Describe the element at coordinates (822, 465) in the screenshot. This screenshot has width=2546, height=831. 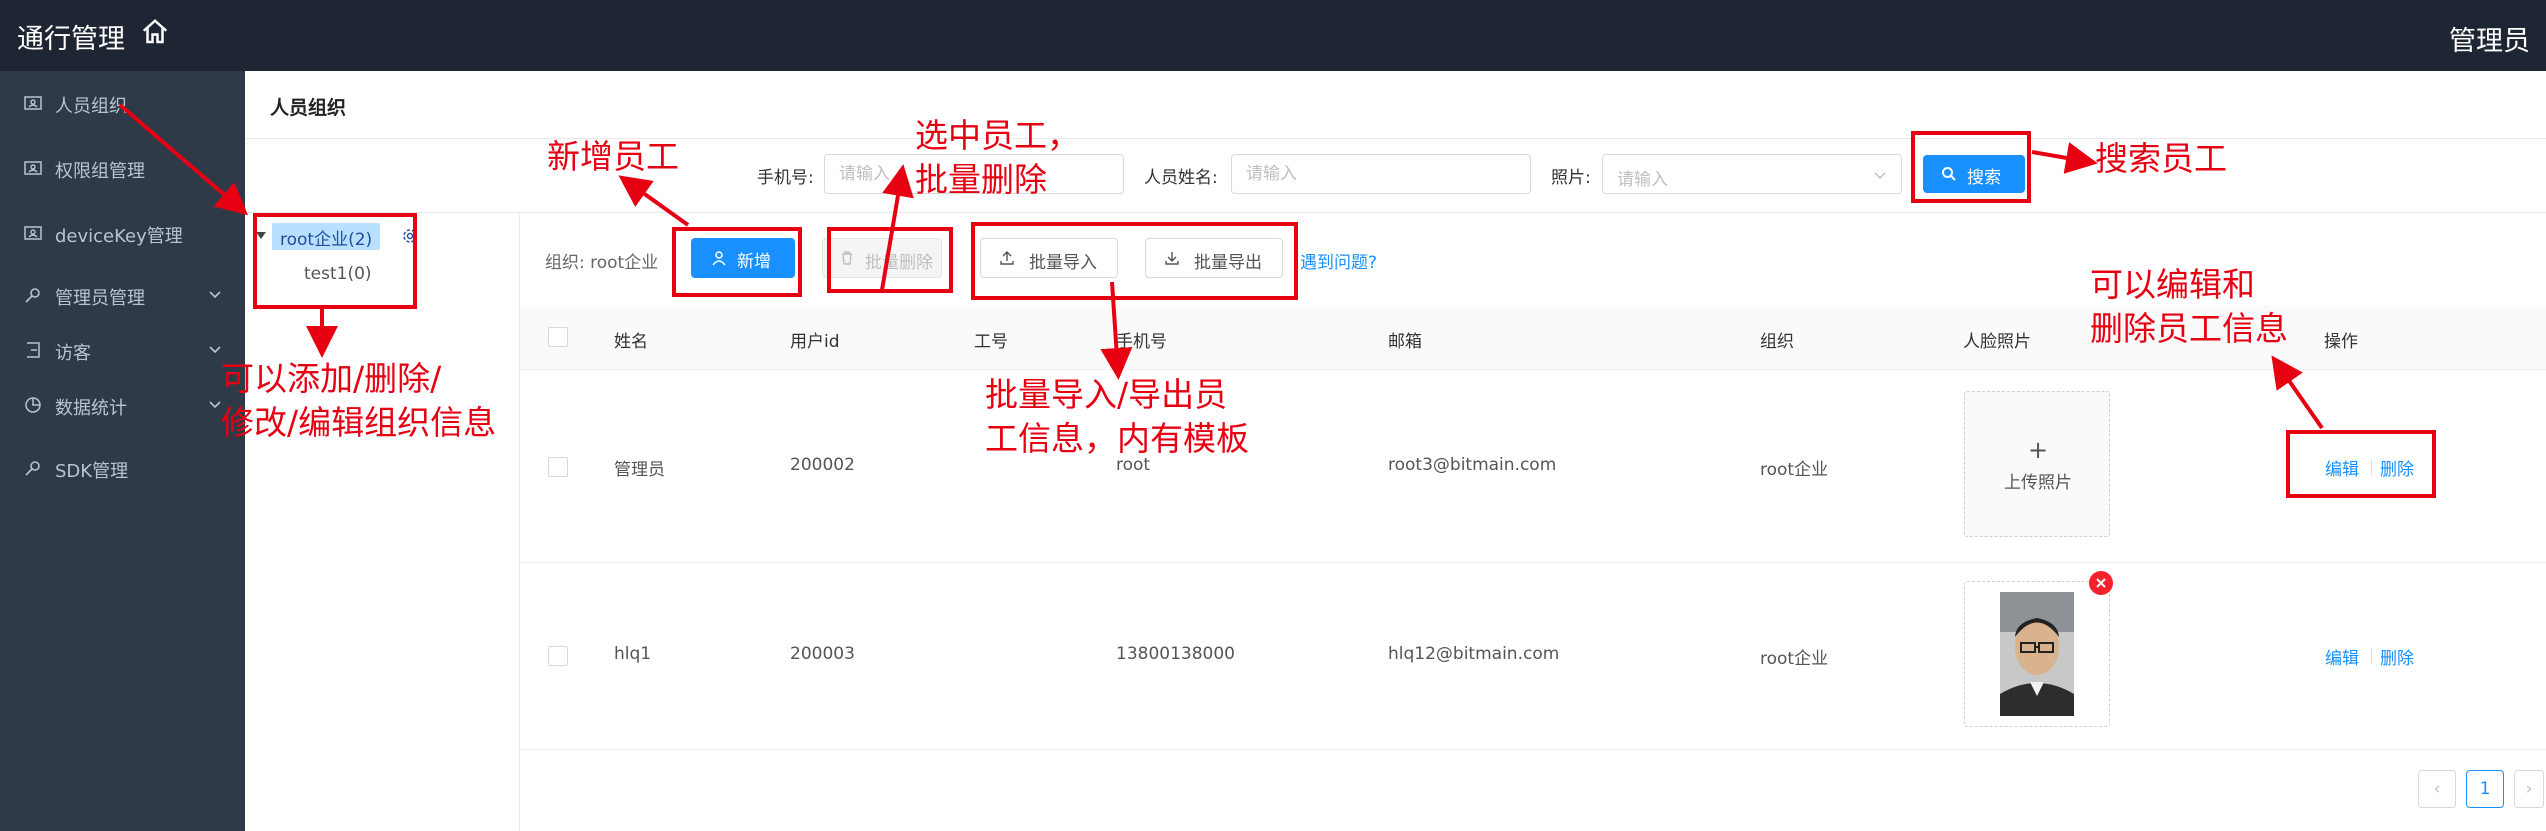
I see `cell-user-id: 200002` at that location.